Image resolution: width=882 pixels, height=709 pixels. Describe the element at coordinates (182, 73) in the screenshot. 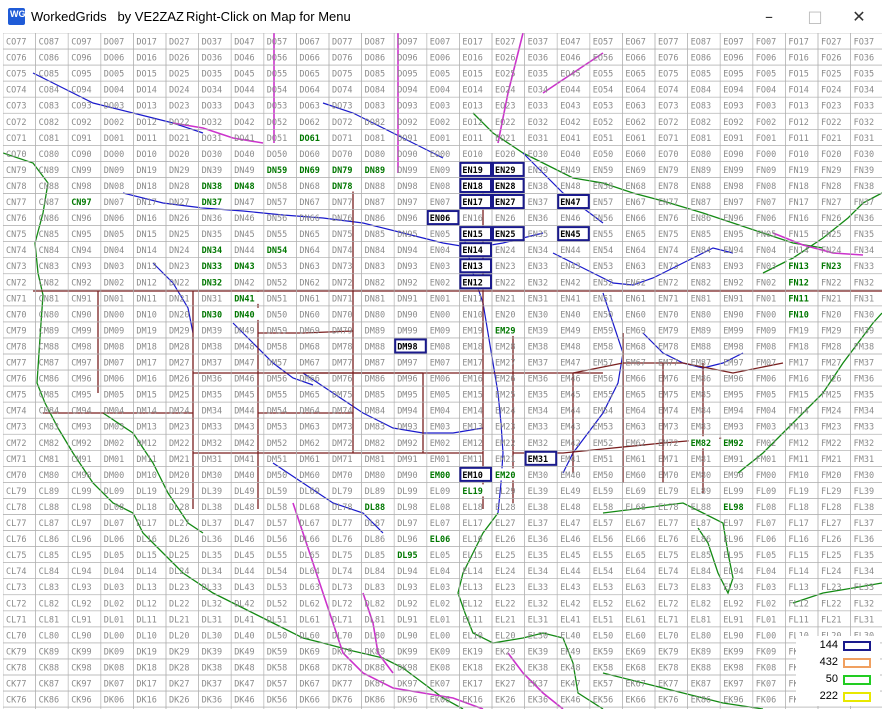

I see `grid-cell: DO25` at that location.